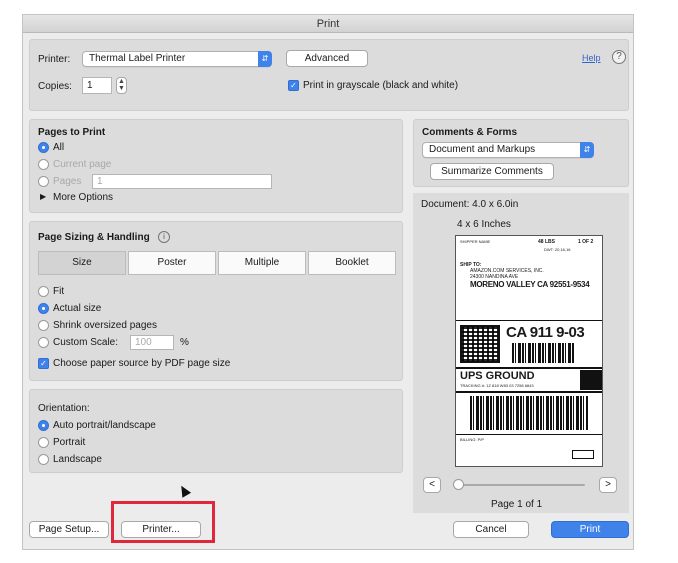  I want to click on copies-label: Copies:, so click(55, 86).